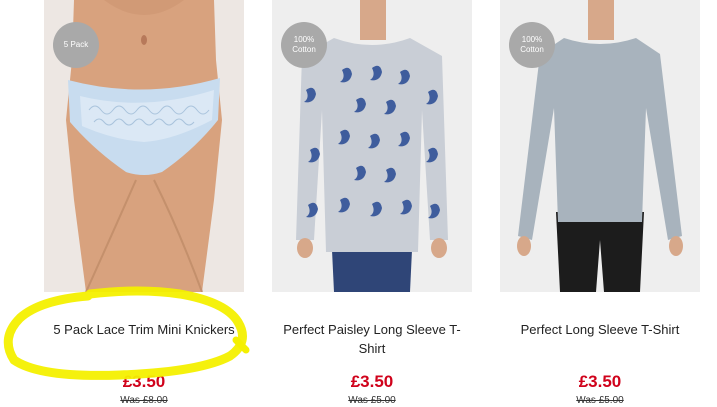  What do you see at coordinates (76, 45) in the screenshot?
I see `pack-badge: 5 Pack` at bounding box center [76, 45].